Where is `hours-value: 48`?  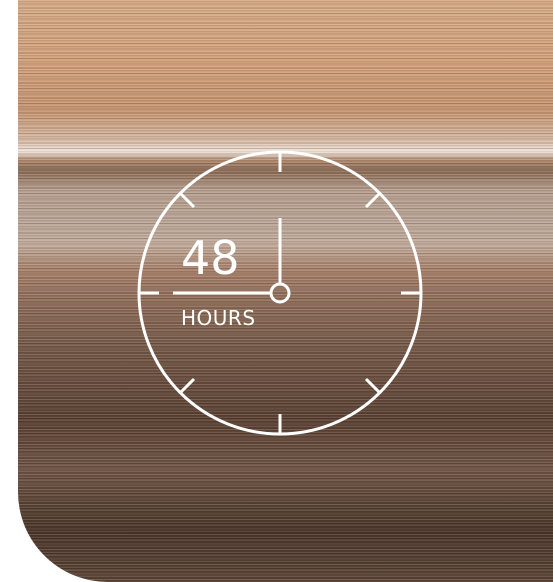 hours-value: 48 is located at coordinates (210, 258).